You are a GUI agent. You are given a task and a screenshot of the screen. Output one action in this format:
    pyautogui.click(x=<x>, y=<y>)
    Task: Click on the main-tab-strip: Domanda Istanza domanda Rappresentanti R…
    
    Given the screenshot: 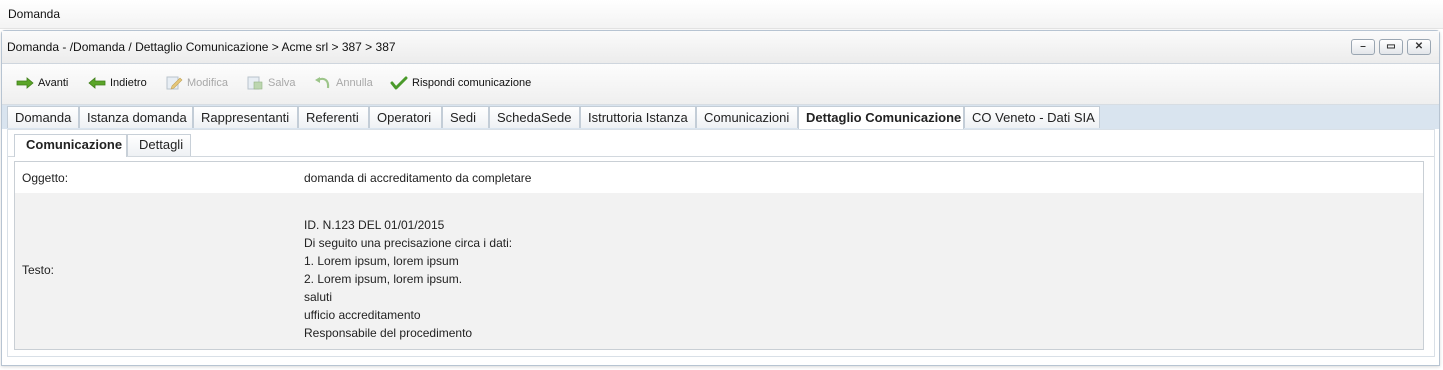 What is the action you would take?
    pyautogui.click(x=720, y=117)
    